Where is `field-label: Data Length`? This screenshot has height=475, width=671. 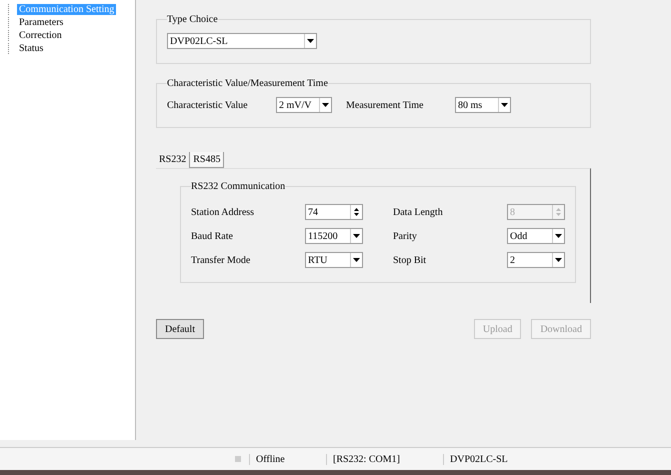 field-label: Data Length is located at coordinates (418, 212).